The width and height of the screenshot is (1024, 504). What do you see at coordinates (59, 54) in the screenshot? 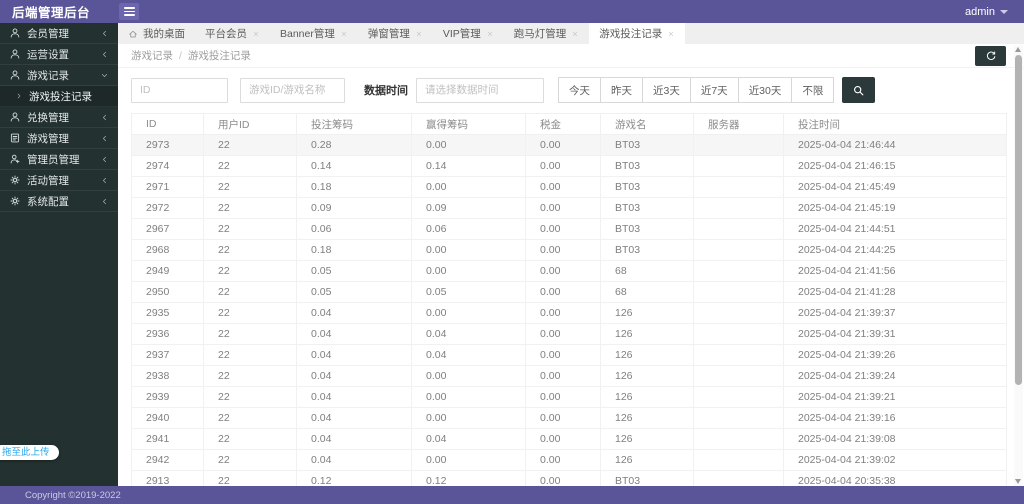
I see `sidebar-item-1: 运营设置` at bounding box center [59, 54].